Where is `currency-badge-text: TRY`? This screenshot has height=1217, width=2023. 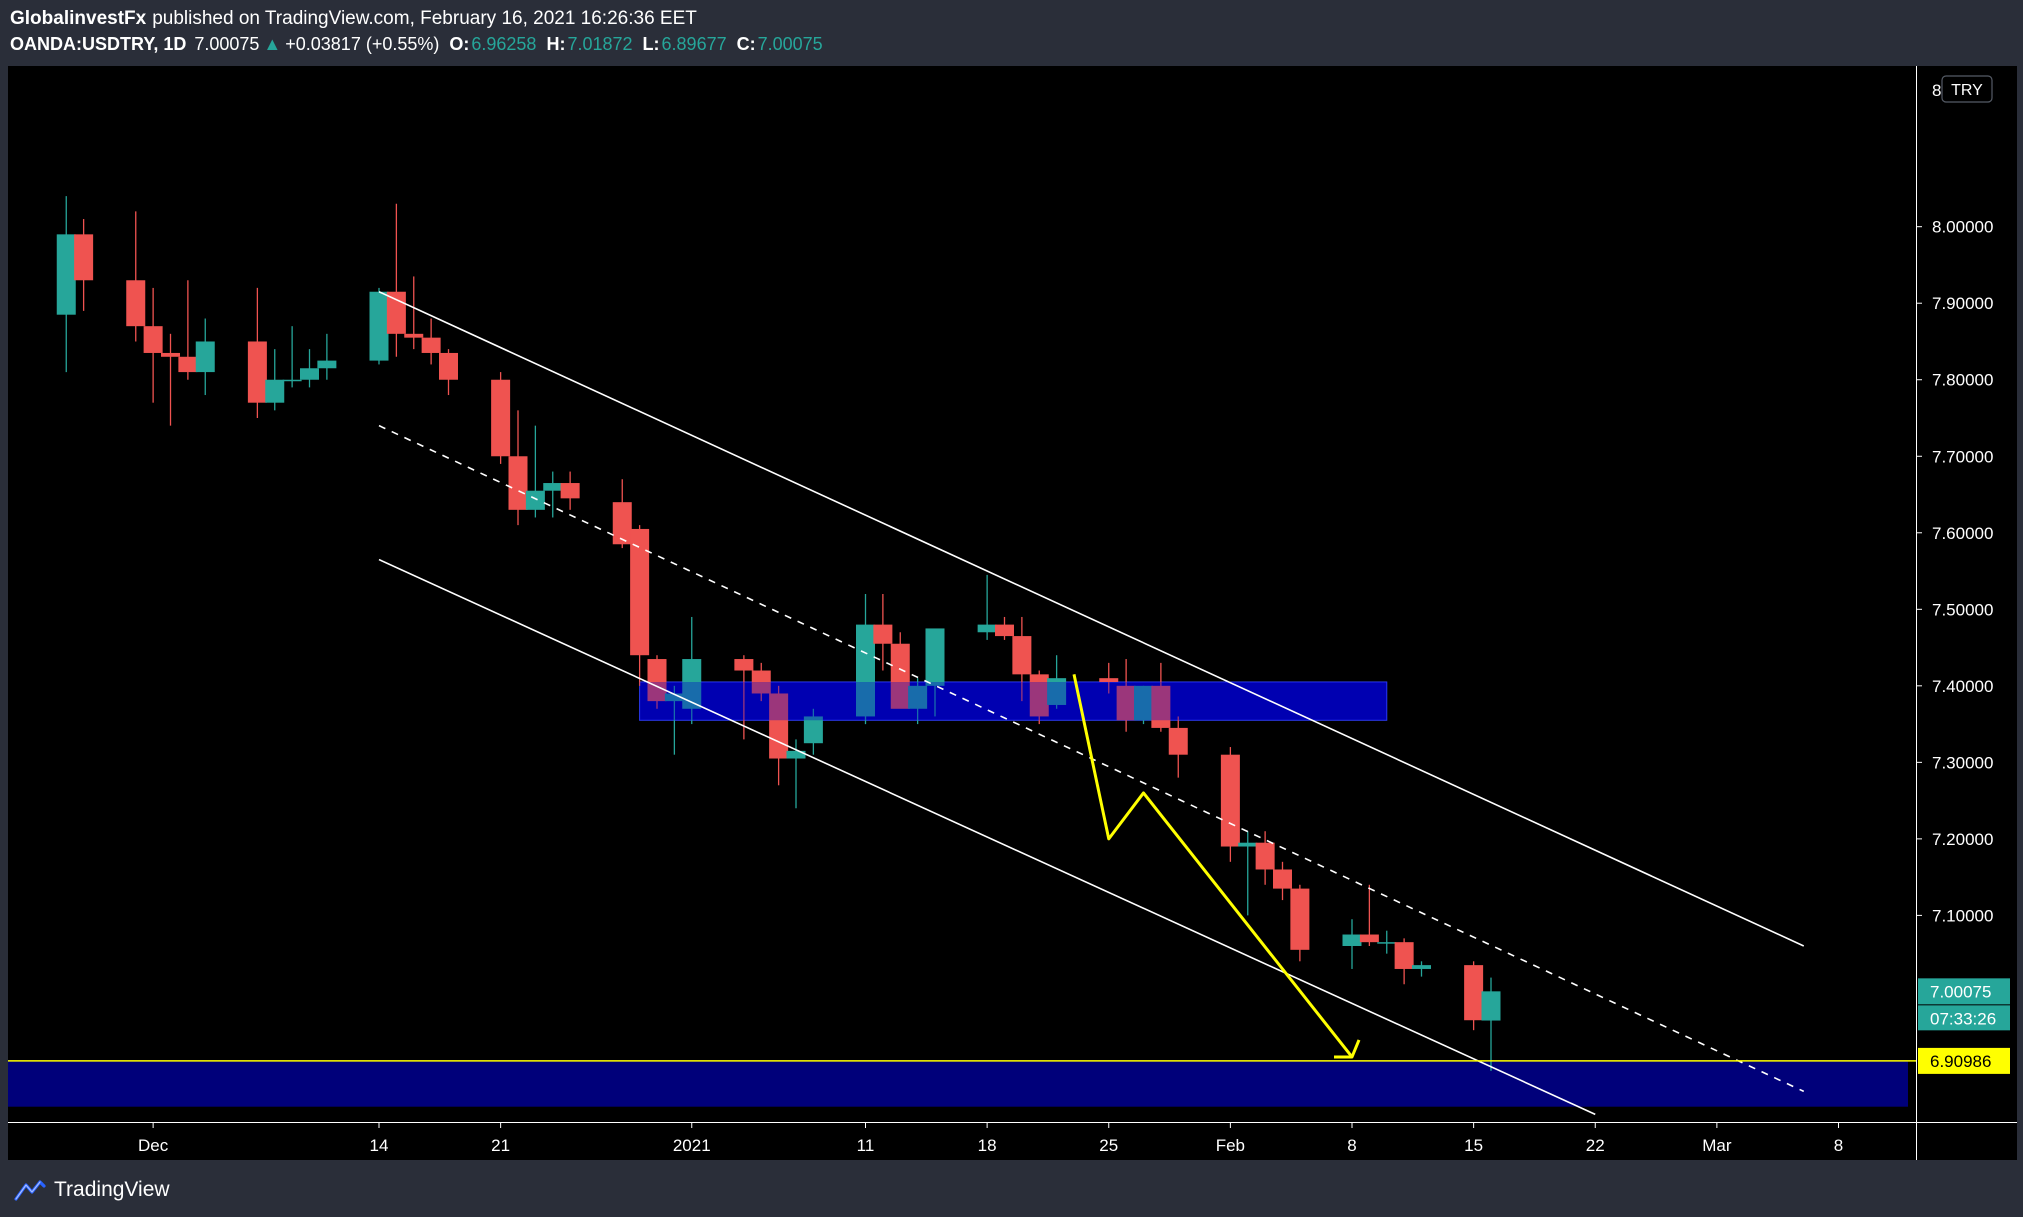
currency-badge-text: TRY is located at coordinates (1967, 90).